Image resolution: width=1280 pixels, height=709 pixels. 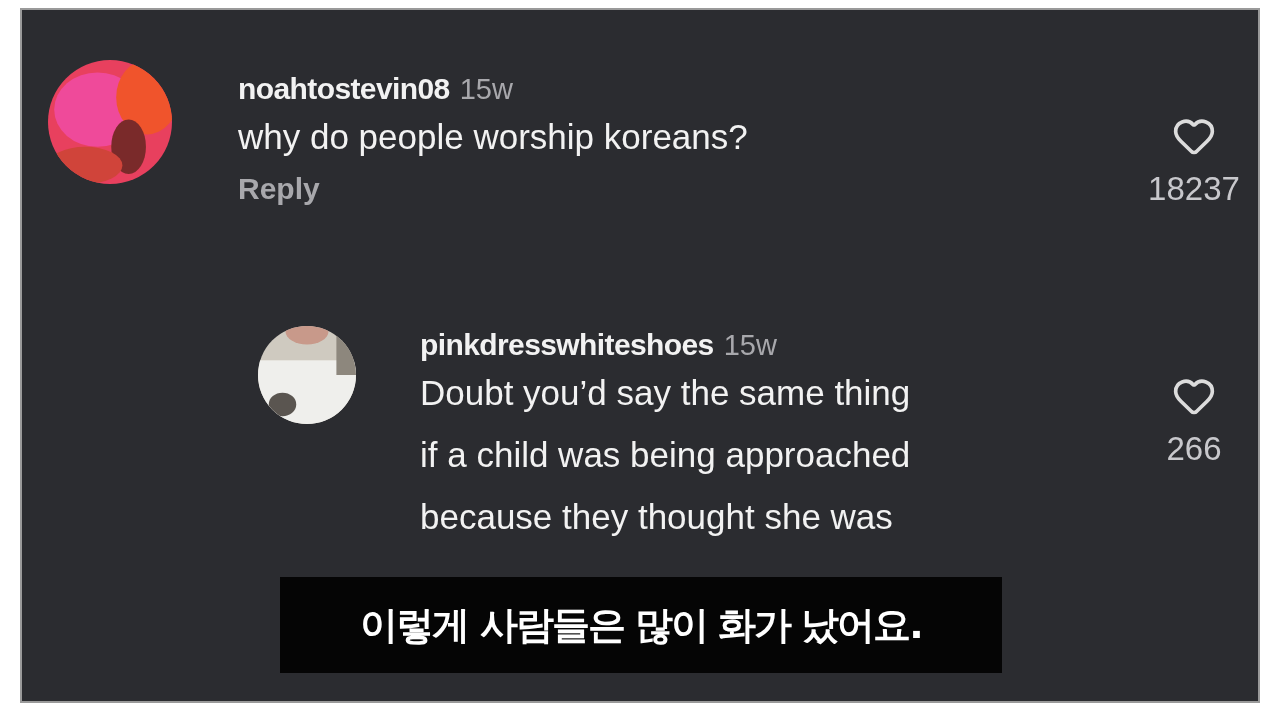 What do you see at coordinates (567, 345) in the screenshot?
I see `username: pinkdresswhiteshoes` at bounding box center [567, 345].